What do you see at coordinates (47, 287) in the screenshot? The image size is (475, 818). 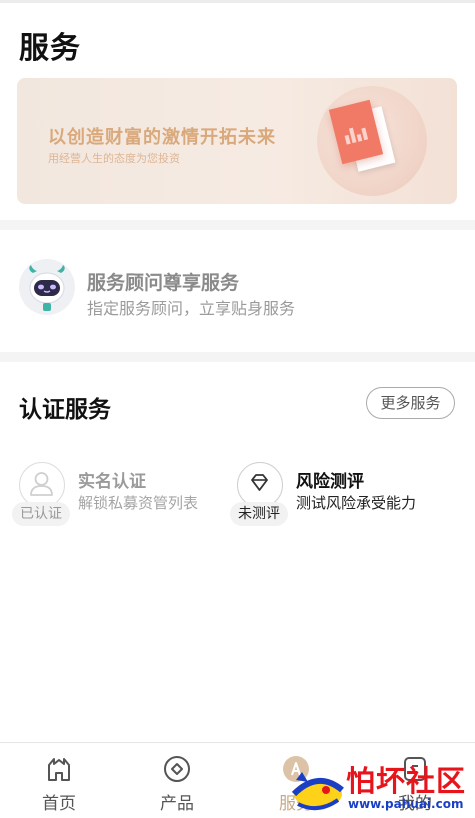 I see `robot-avatar-icon` at bounding box center [47, 287].